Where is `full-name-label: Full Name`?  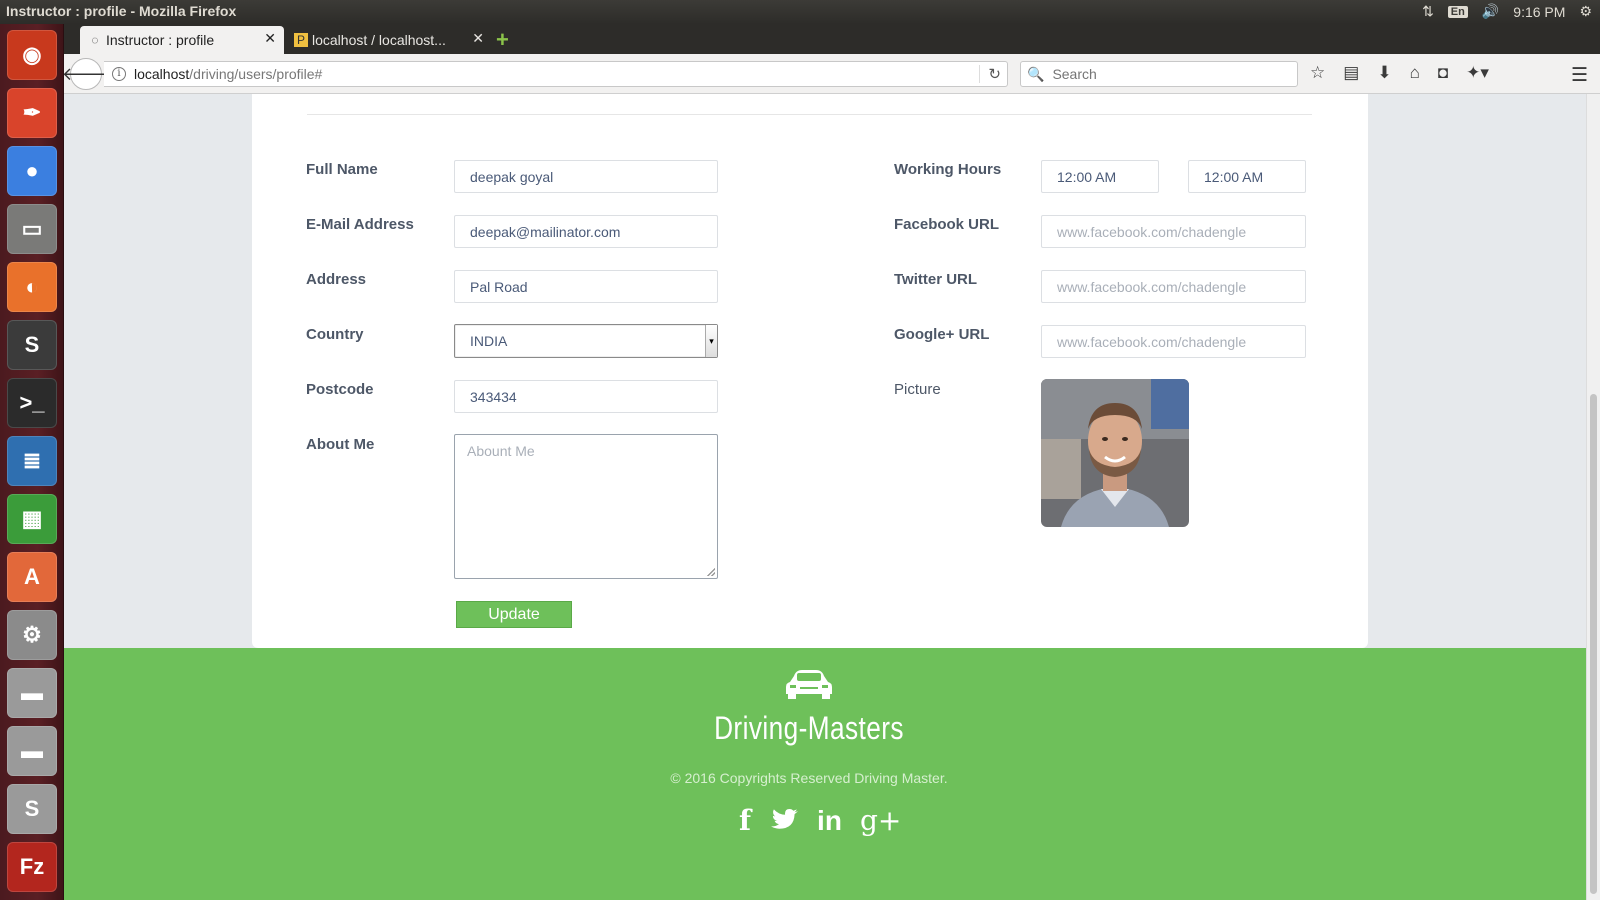
full-name-label: Full Name is located at coordinates (342, 169).